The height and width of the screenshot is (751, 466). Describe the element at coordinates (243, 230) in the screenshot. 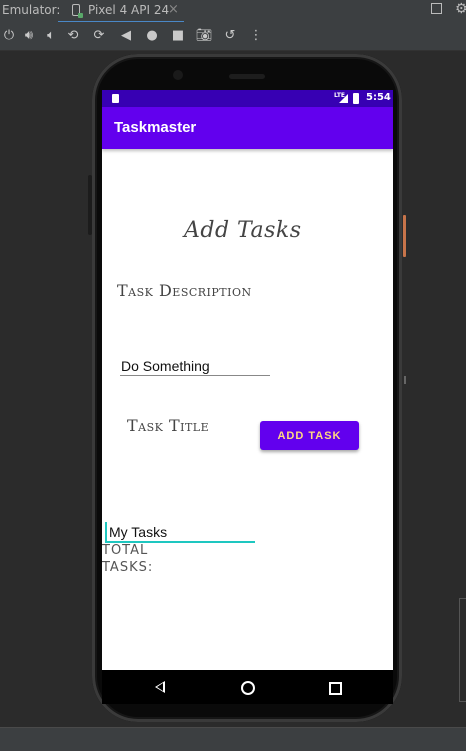

I see `page-heading: Add Tasks` at that location.